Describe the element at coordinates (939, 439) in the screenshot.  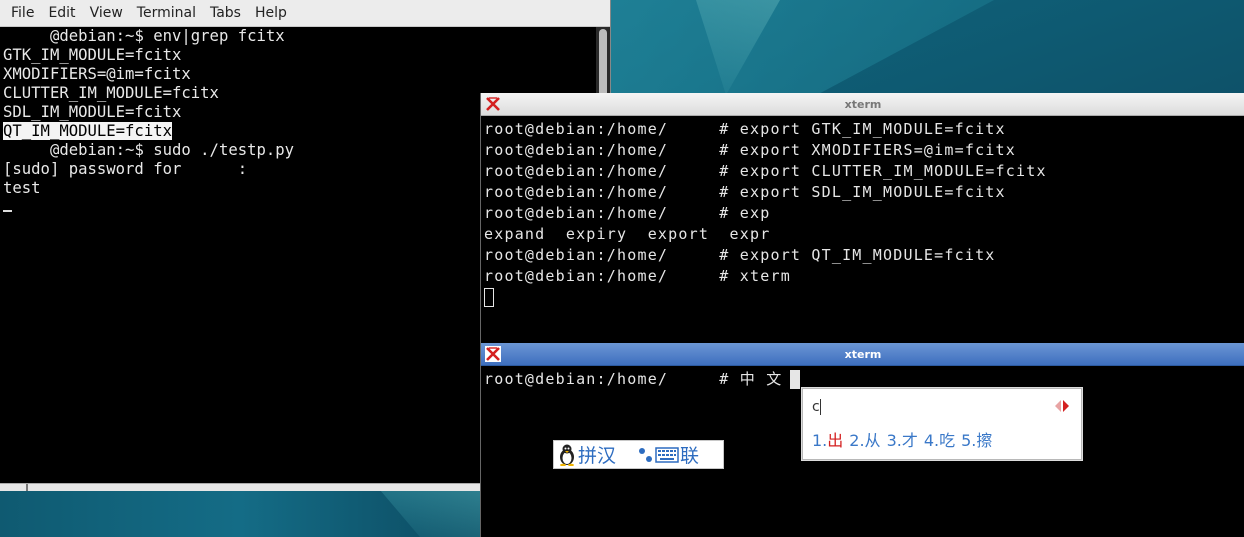
I see `ime-candidate: 4.吃` at that location.